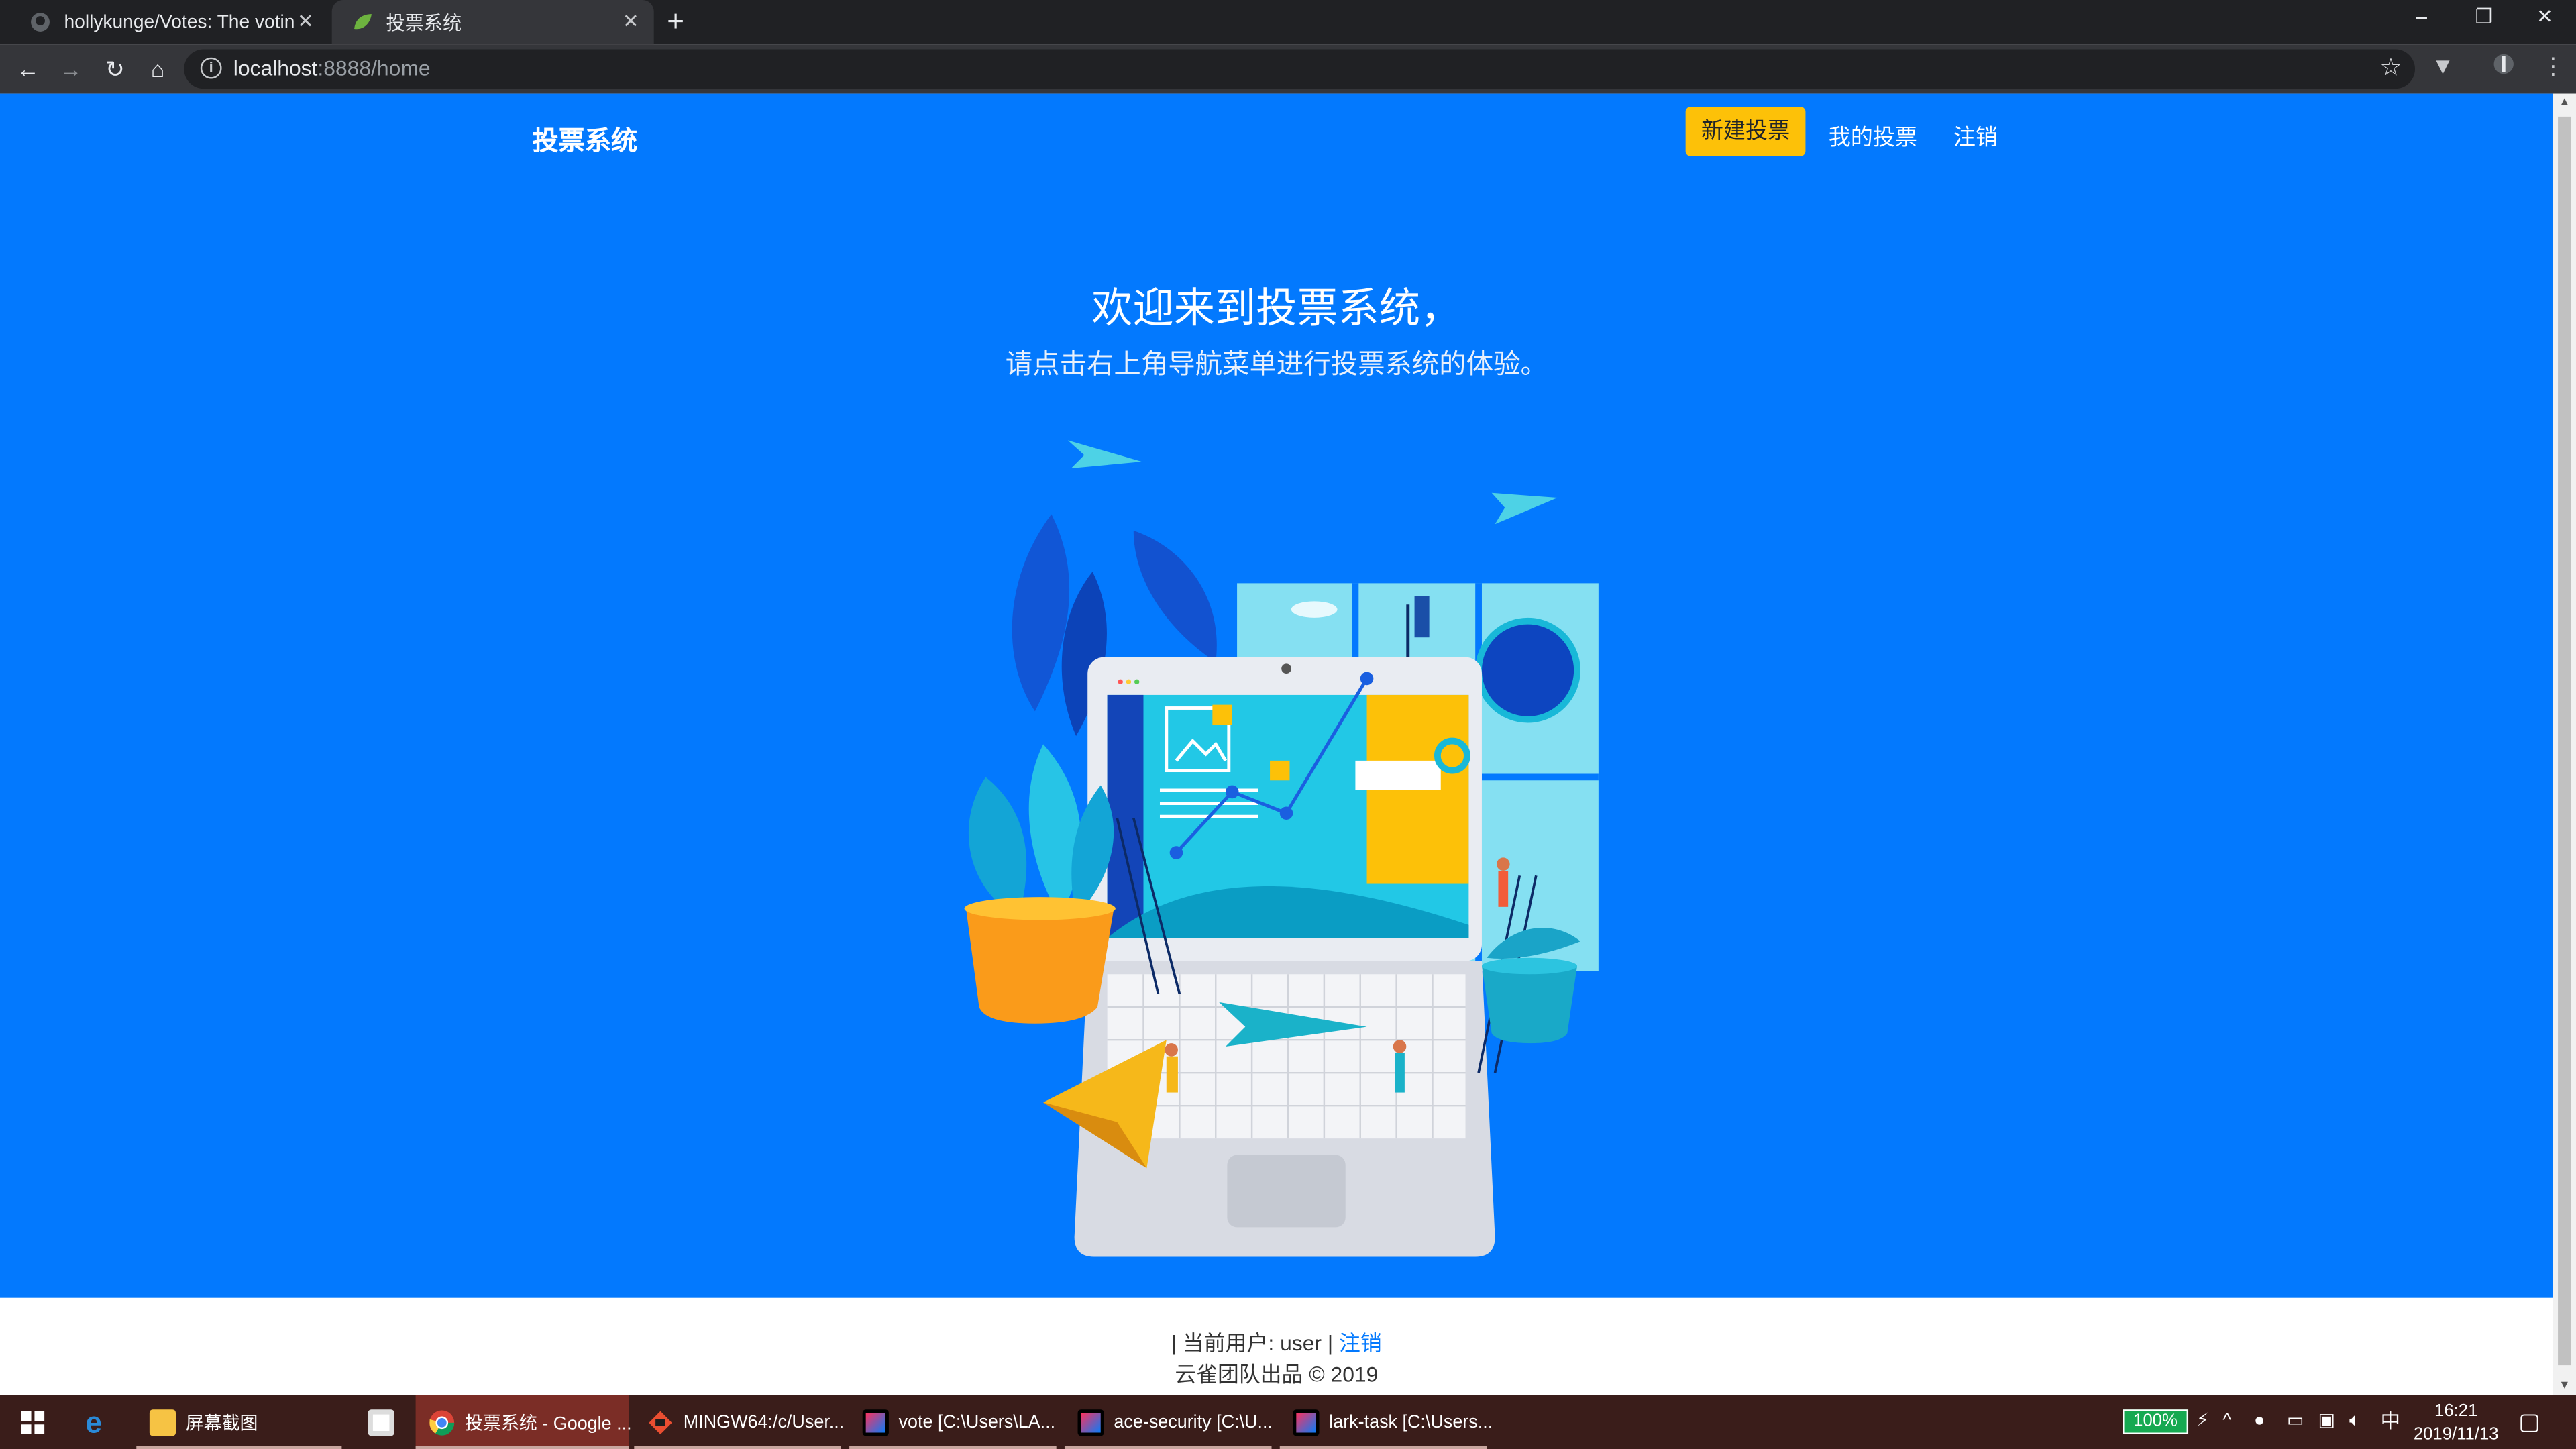 This screenshot has height=1449, width=2576. What do you see at coordinates (2503, 66) in the screenshot?
I see `profile-avatar-icon` at bounding box center [2503, 66].